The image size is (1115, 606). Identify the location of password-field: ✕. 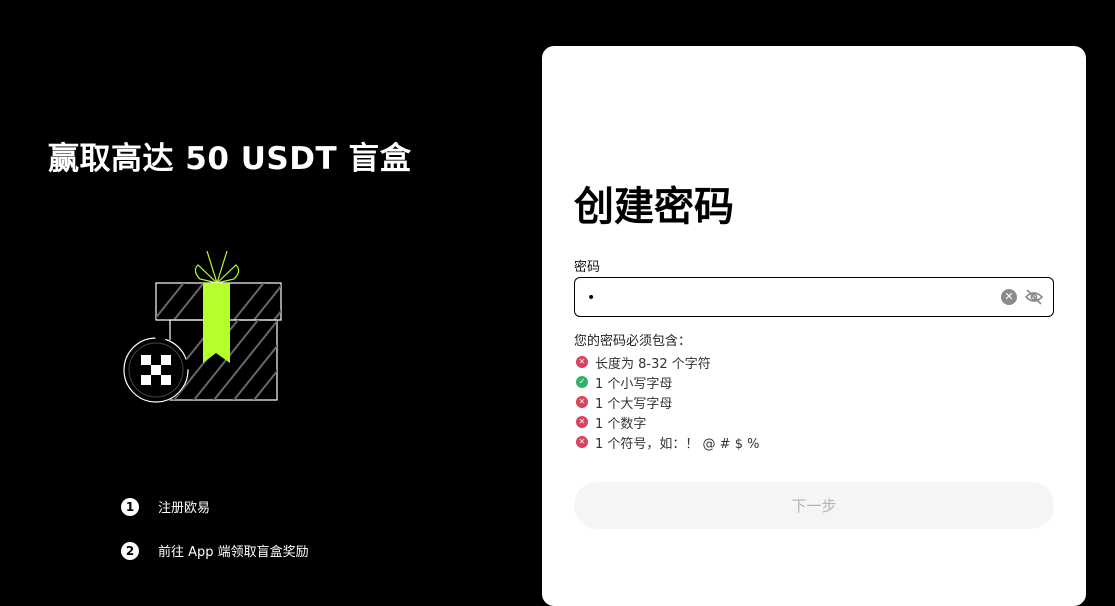
(814, 297).